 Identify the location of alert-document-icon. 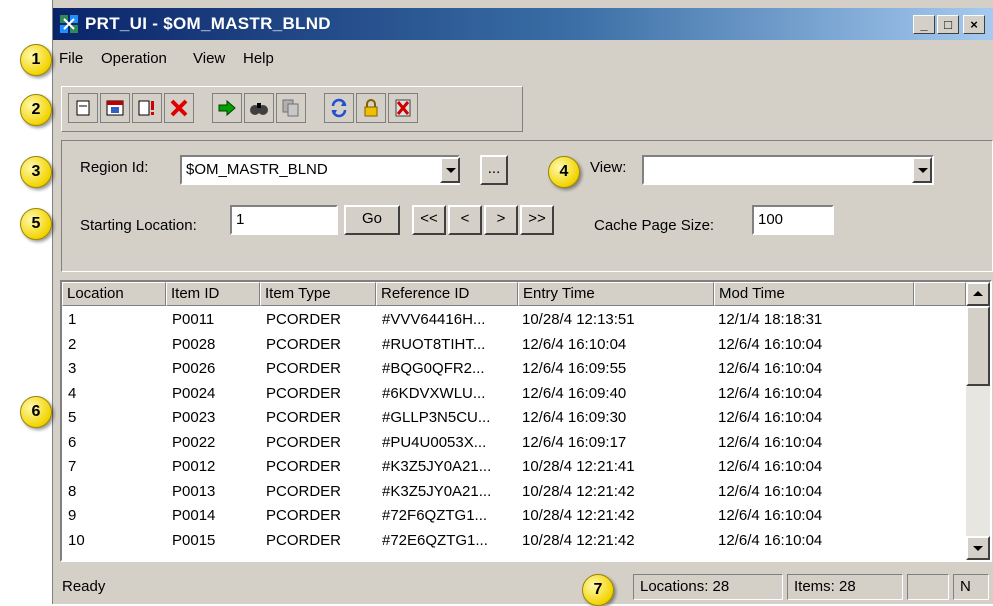
(147, 108).